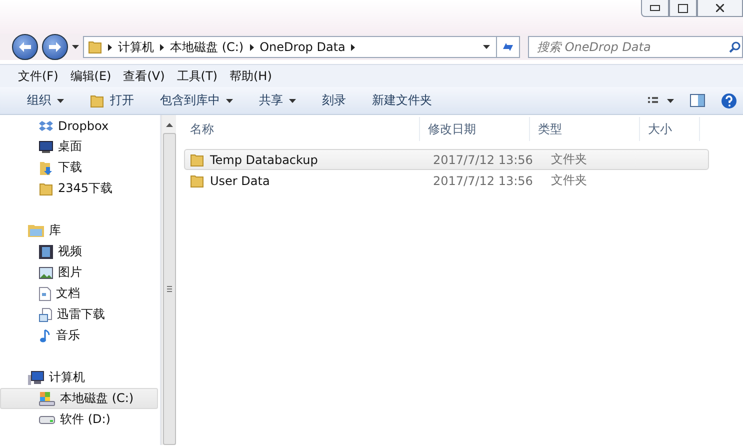  Describe the element at coordinates (196, 101) in the screenshot. I see `toolbar-button: 包含到库中` at that location.